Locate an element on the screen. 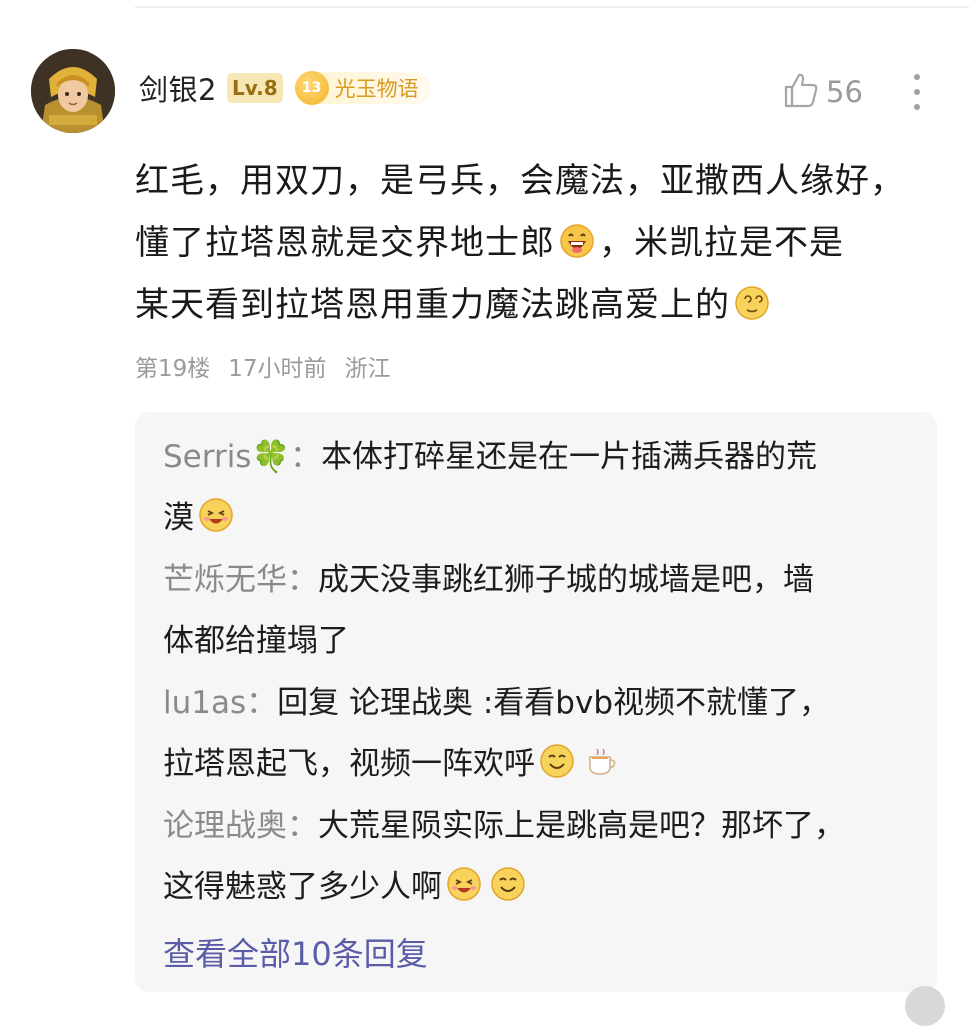 The width and height of the screenshot is (969, 1026). thumbs-up-icon is located at coordinates (801, 92).